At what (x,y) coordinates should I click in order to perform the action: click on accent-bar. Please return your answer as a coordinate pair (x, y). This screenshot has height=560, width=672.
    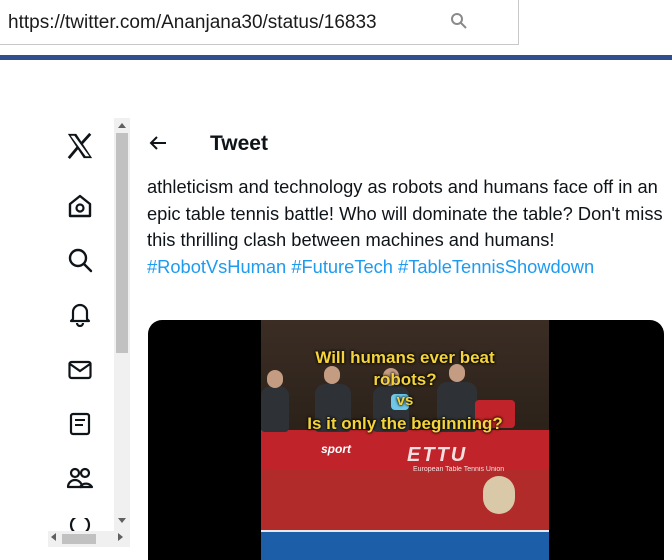
    Looking at the image, I should click on (336, 57).